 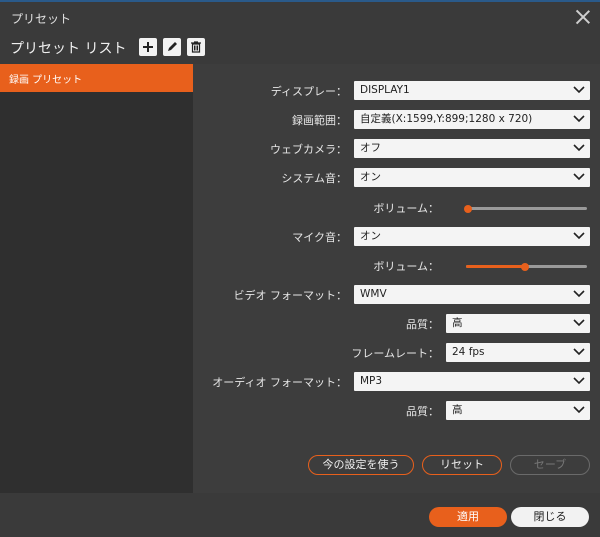 I want to click on audio-quality-value: 高, so click(x=457, y=410).